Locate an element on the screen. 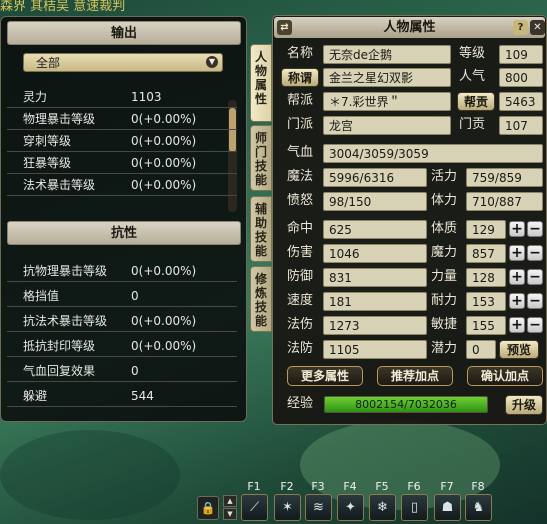 The width and height of the screenshot is (547, 524). tab-label: 修炼技能 is located at coordinates (261, 300).